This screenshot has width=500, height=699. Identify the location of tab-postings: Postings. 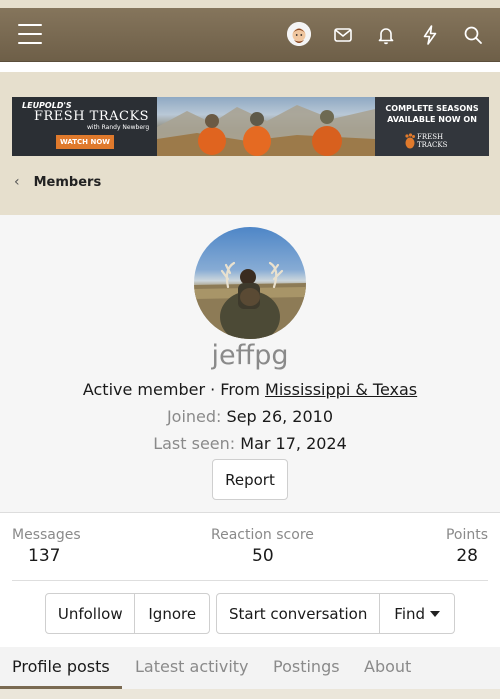
(306, 666).